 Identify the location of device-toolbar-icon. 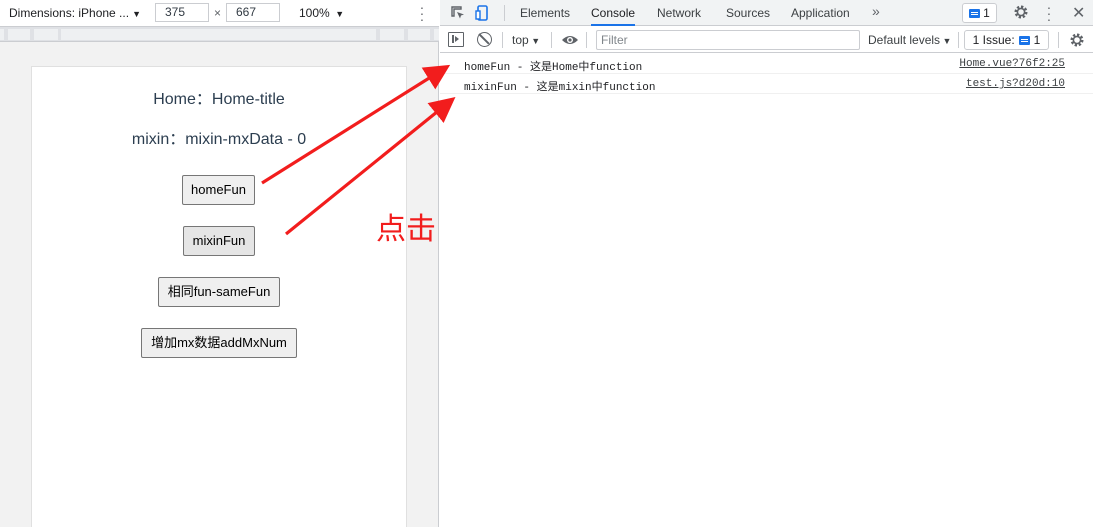
(483, 13).